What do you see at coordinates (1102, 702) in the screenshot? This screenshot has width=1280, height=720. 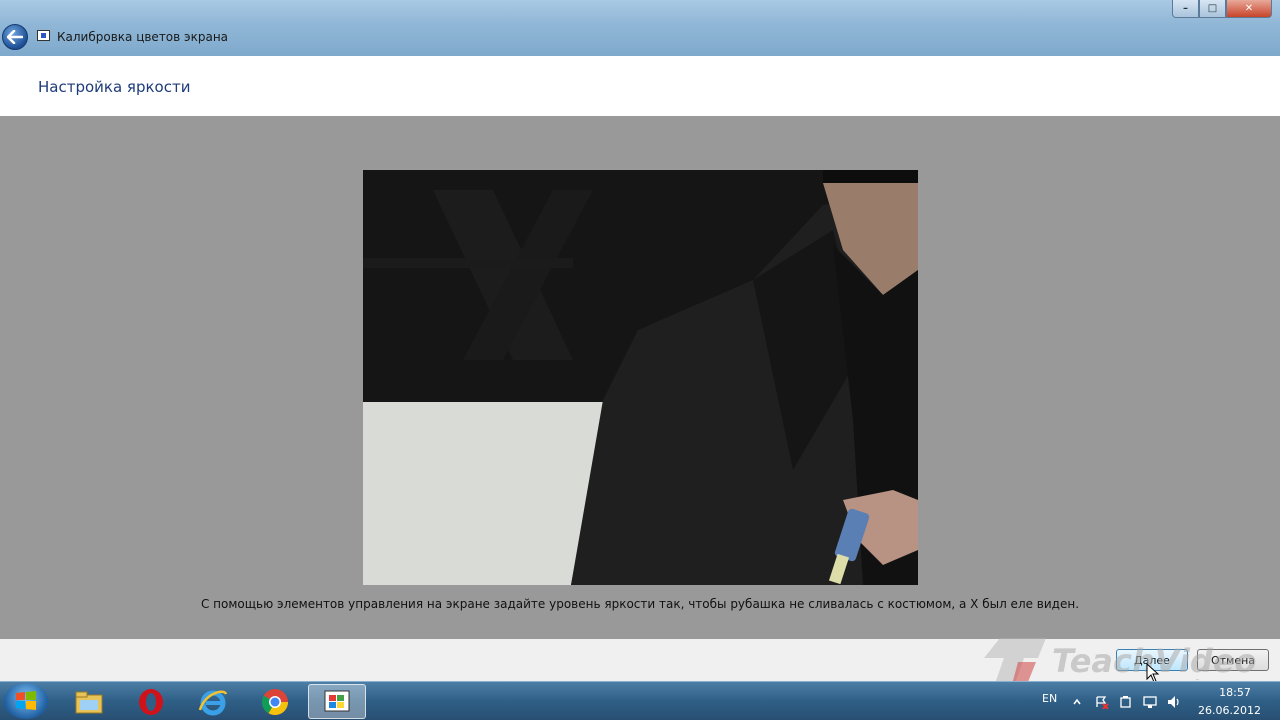 I see `action-center-icon` at bounding box center [1102, 702].